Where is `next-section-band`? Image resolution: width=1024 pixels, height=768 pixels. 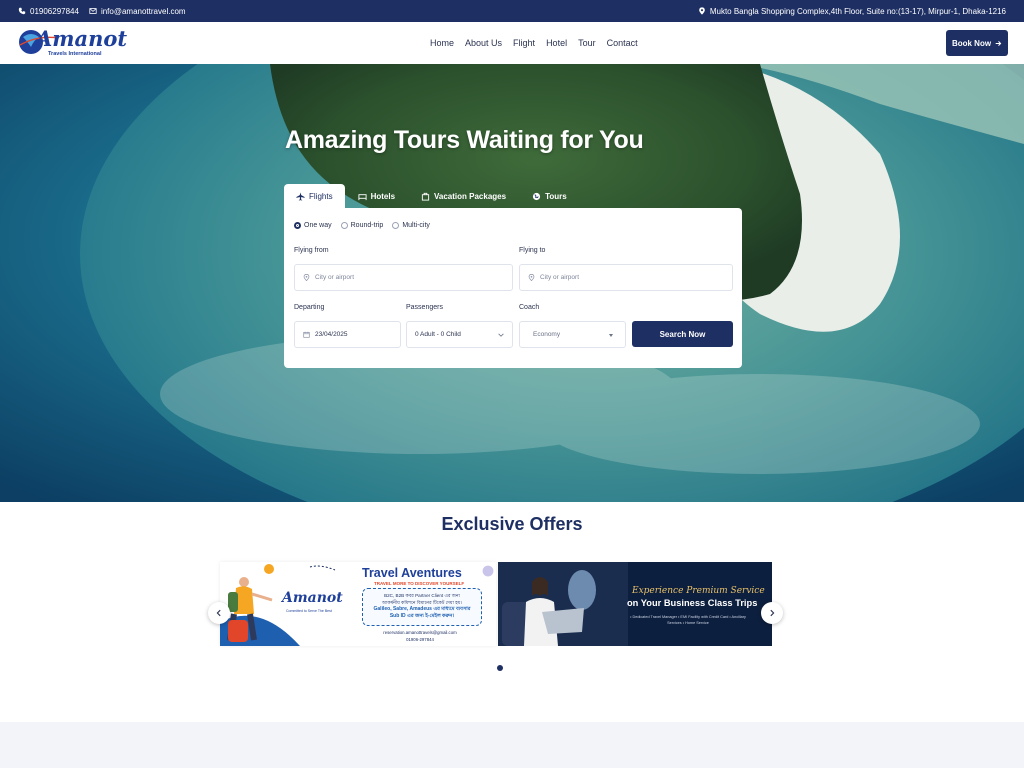
next-section-band is located at coordinates (512, 745).